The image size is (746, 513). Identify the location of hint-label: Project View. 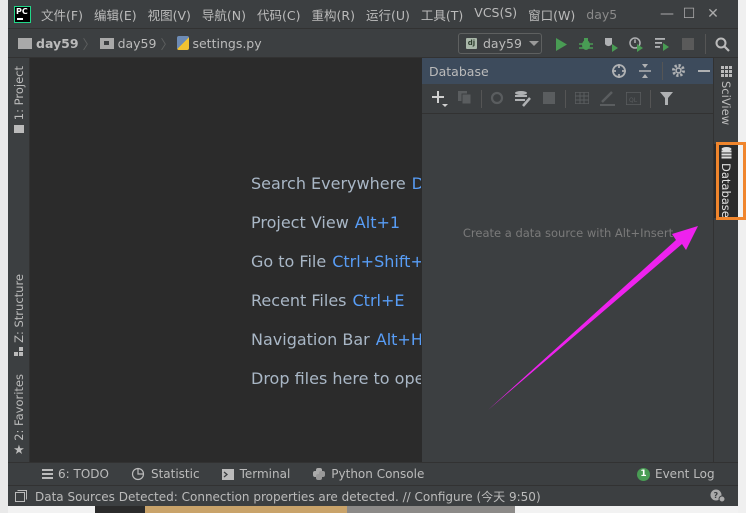
(300, 222).